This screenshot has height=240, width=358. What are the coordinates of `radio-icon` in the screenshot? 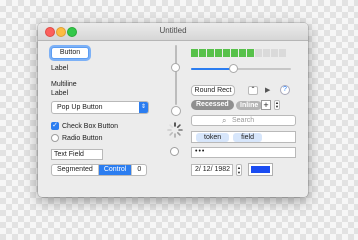 It's located at (55, 138).